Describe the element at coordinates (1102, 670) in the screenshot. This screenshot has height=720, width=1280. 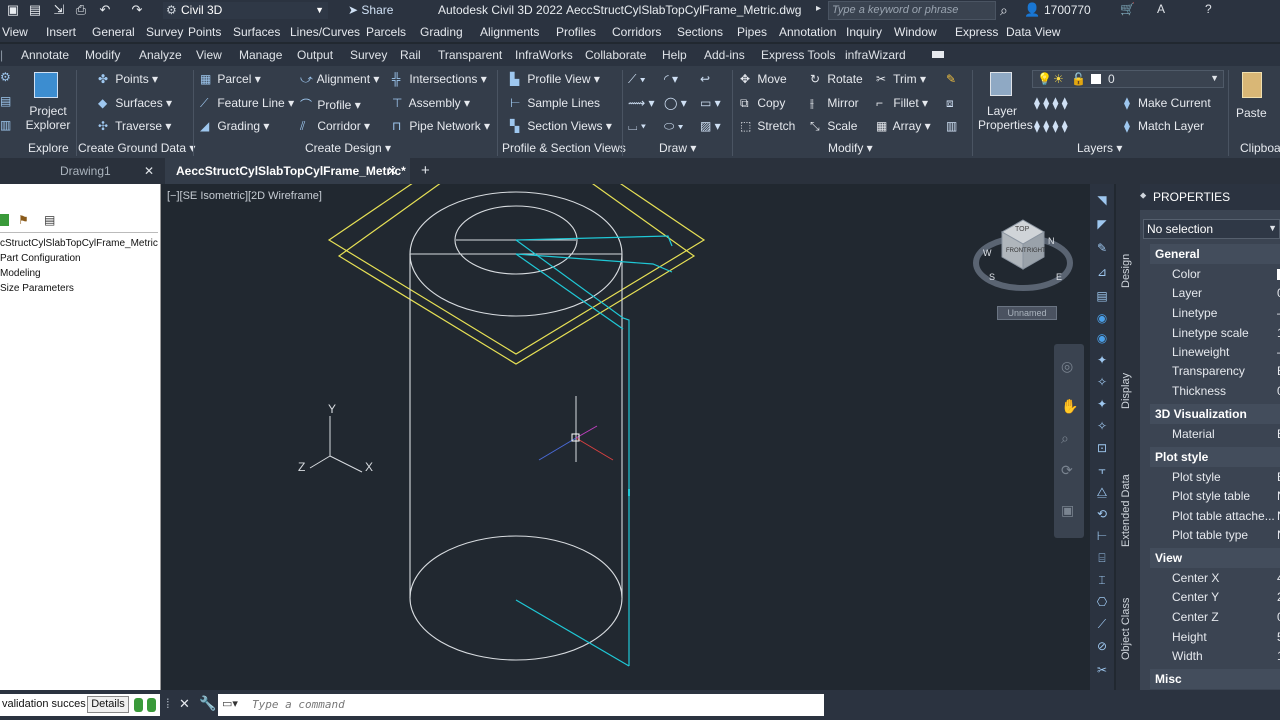
I see `tool-icon-20: ✂` at that location.